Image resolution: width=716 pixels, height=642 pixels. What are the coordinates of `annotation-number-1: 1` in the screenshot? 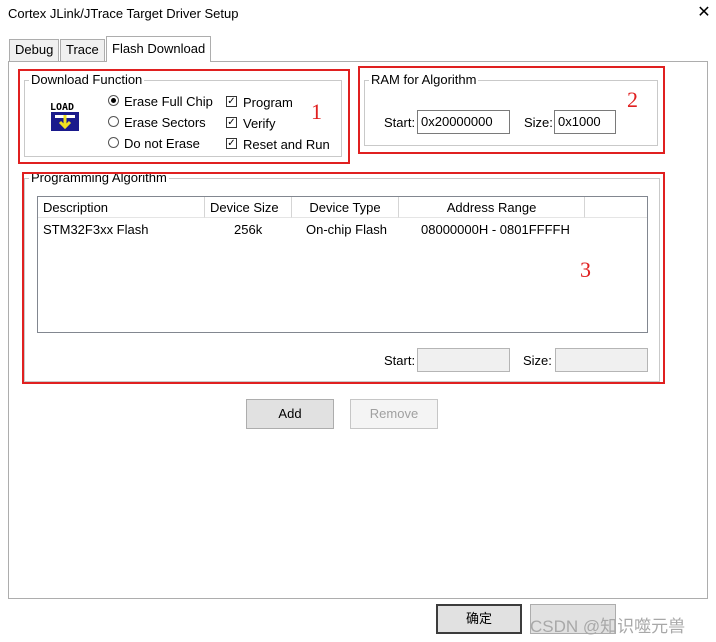 It's located at (316, 111).